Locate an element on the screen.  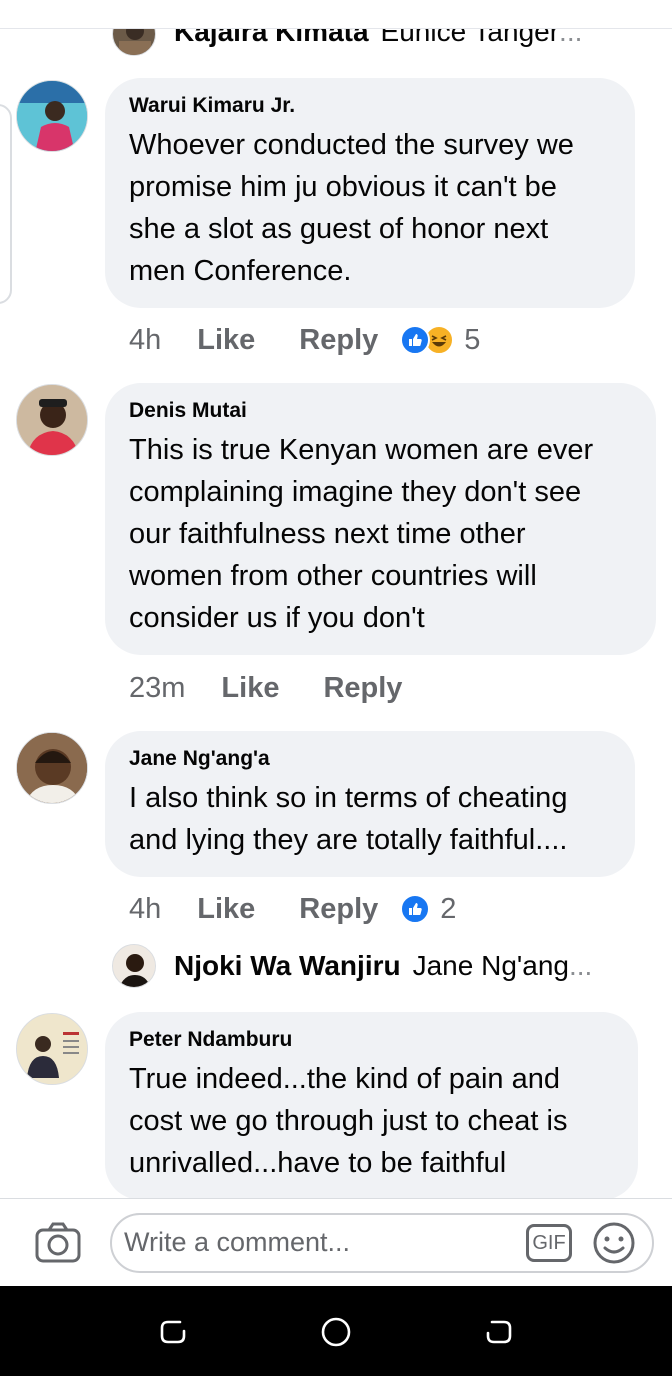
reactions-summary: 2 is located at coordinates (428, 909).